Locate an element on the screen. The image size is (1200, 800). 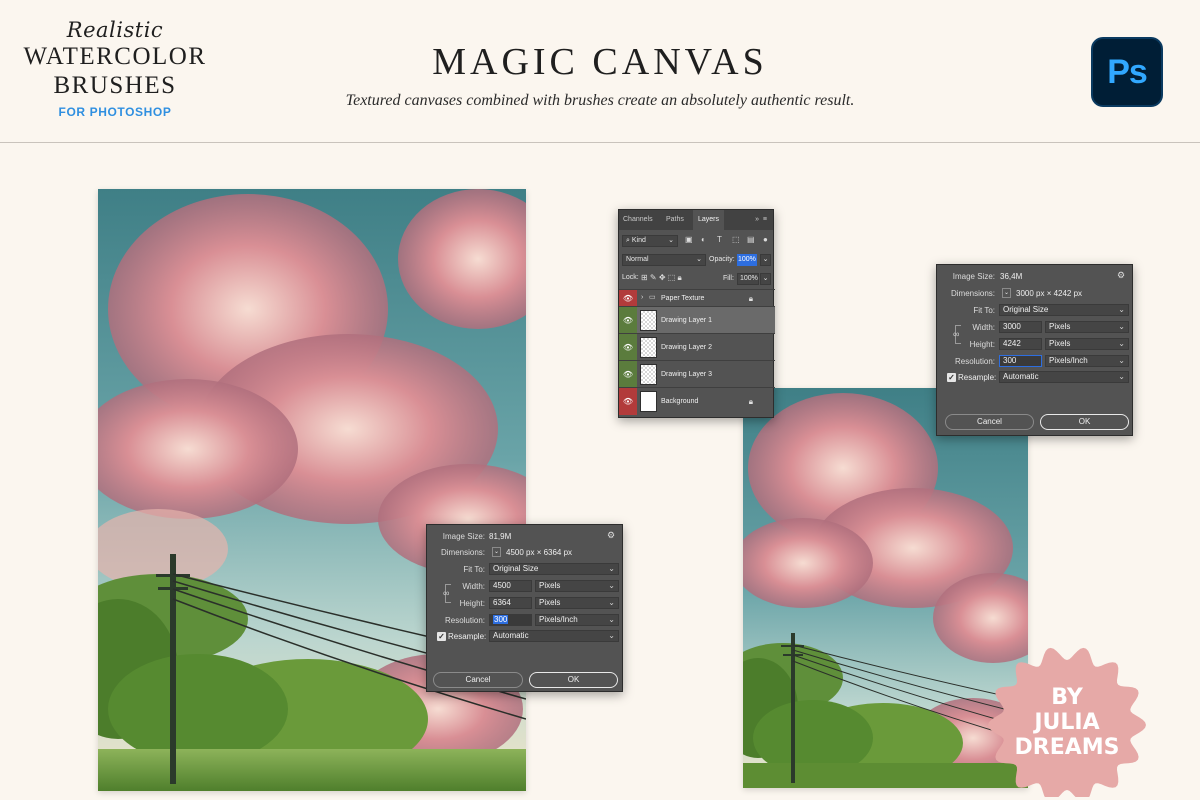
layer-row-drawing-2: 👁︎ Drawing Layer 2 is located at coordinates (697, 346).